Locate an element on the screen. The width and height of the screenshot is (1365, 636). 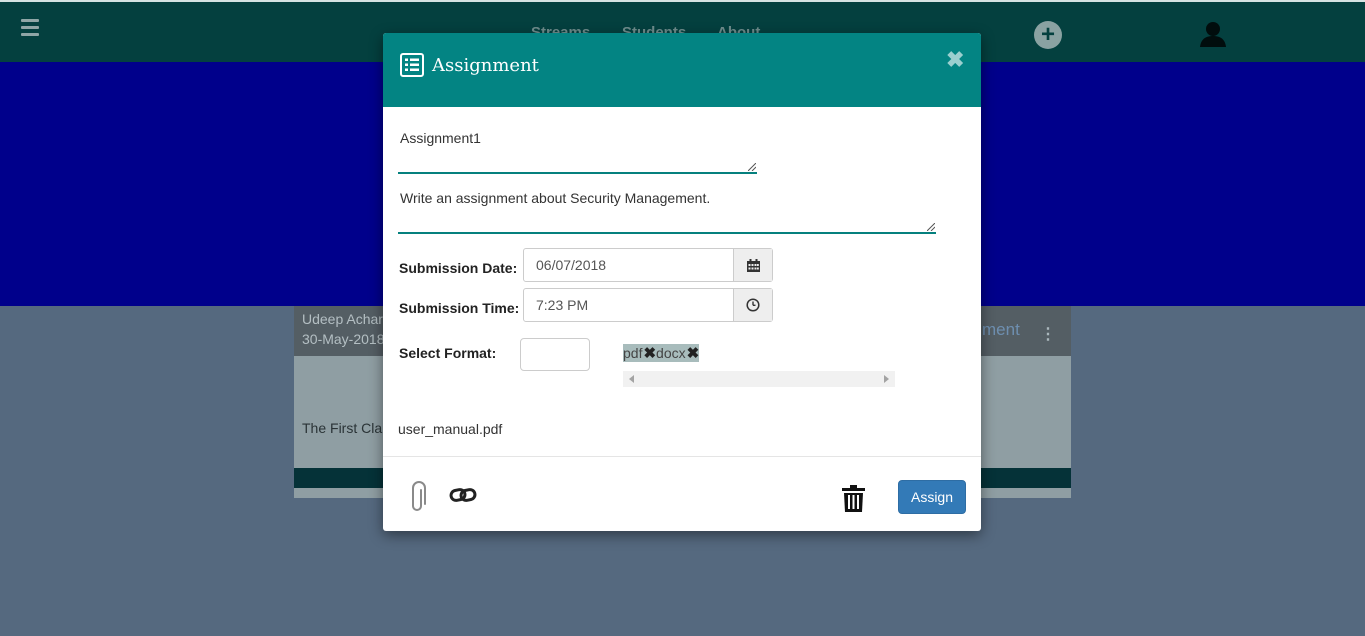
format-tag-label: docx is located at coordinates (671, 353).